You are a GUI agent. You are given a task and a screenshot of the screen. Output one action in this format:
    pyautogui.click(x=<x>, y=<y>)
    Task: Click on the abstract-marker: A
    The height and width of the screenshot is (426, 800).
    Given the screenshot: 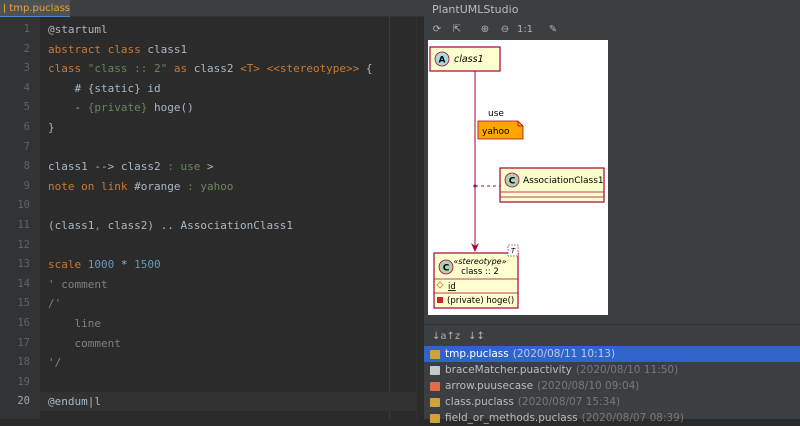 What is the action you would take?
    pyautogui.click(x=442, y=61)
    